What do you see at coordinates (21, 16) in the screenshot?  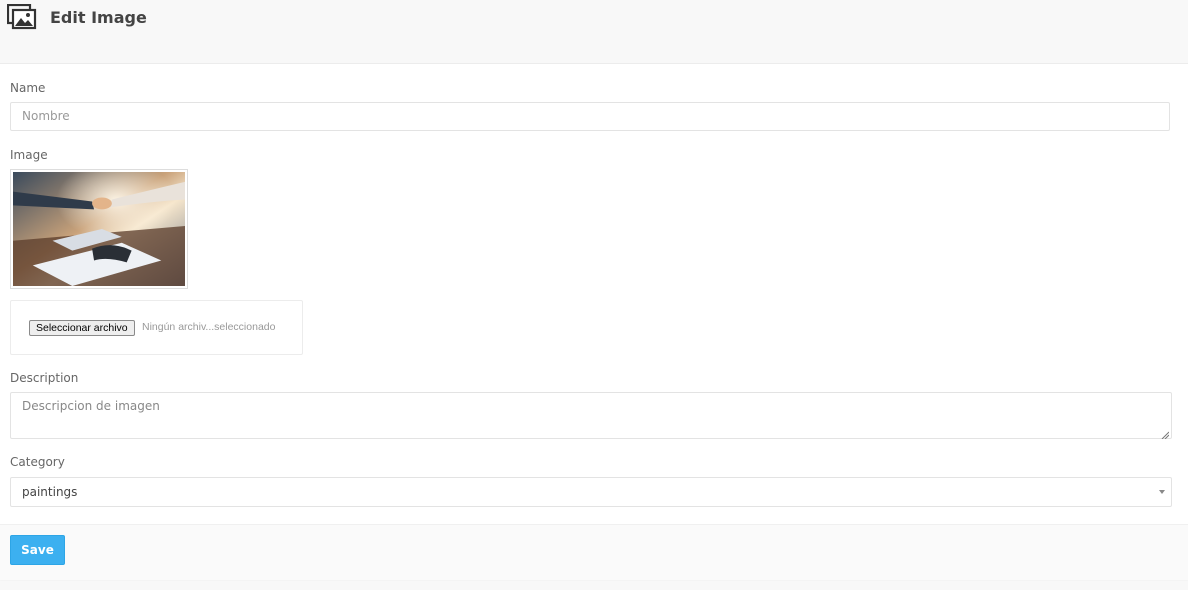 I see `image-gallery-icon` at bounding box center [21, 16].